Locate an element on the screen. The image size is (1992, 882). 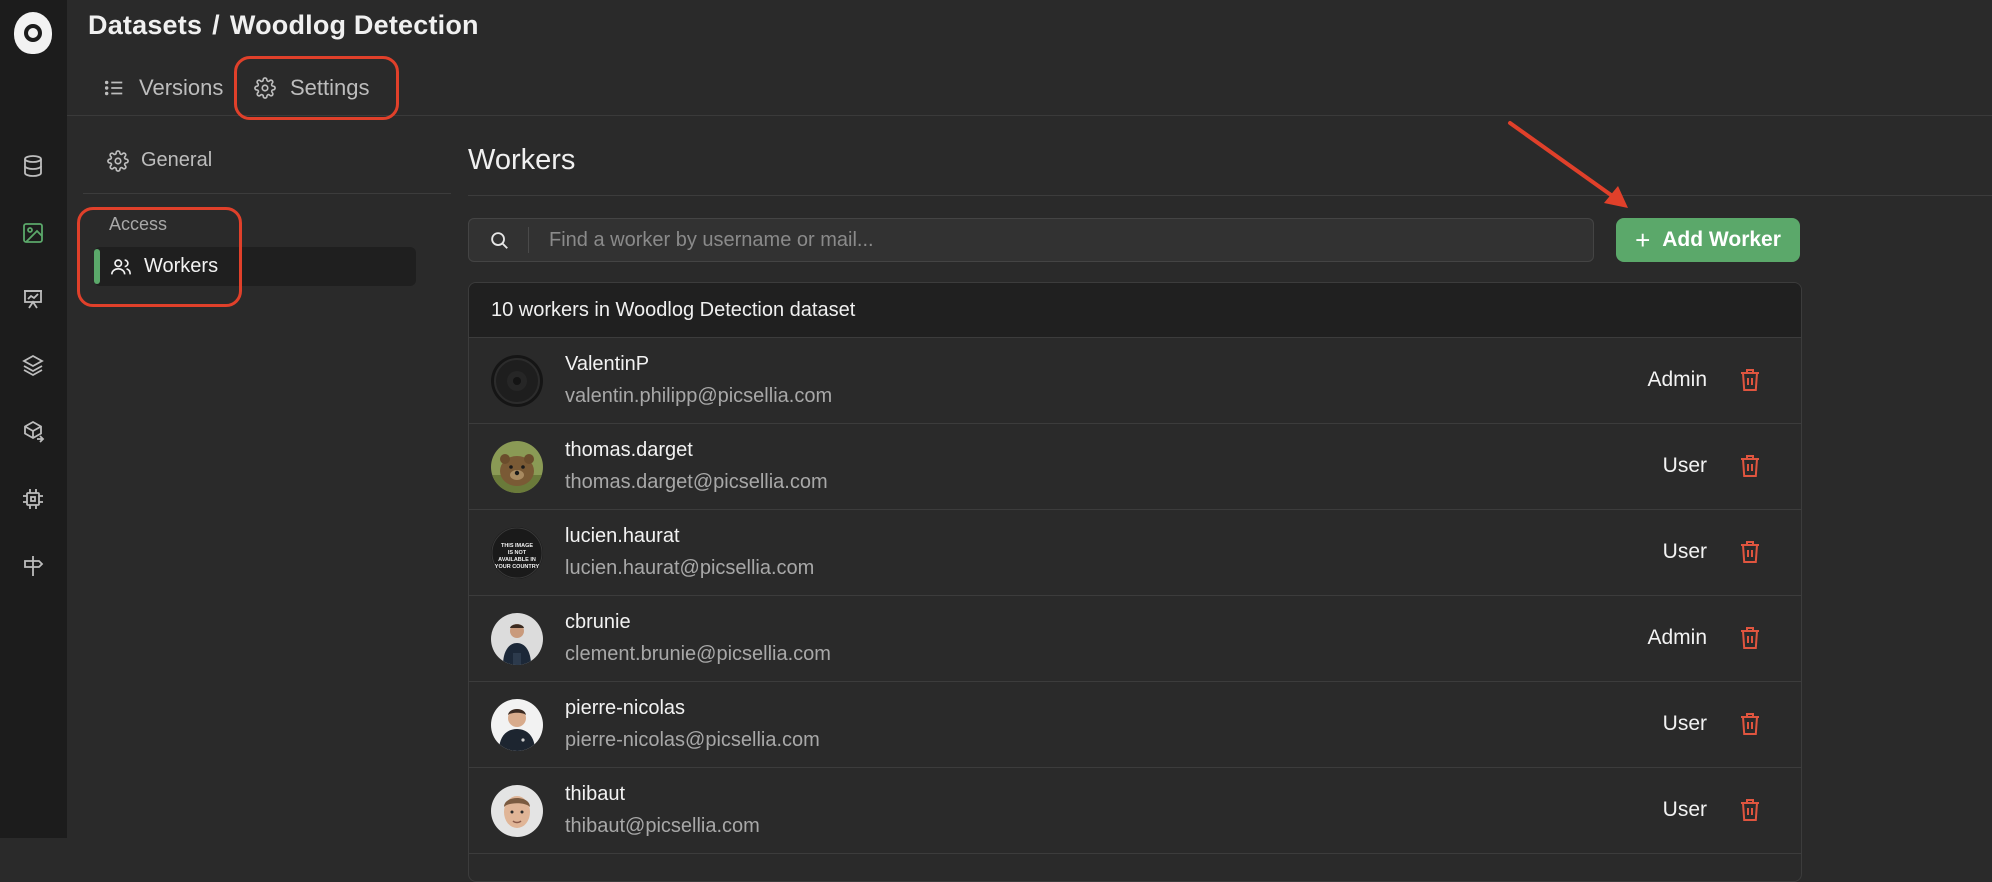
worker-username: thomas.darget is located at coordinates (696, 450).